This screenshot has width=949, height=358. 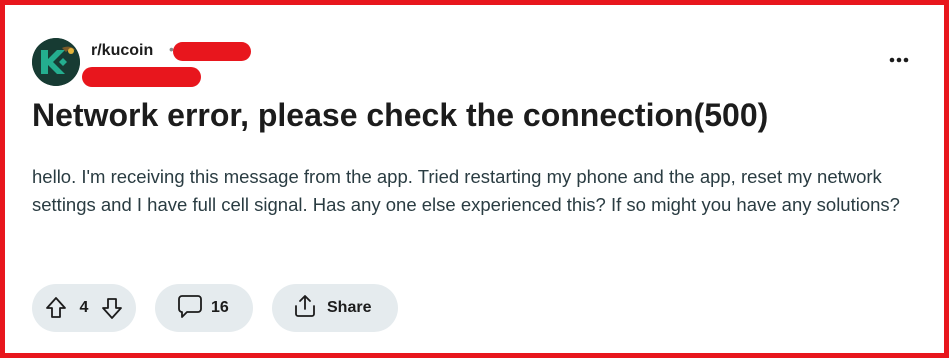 What do you see at coordinates (141, 77) in the screenshot?
I see `redacted-username-block` at bounding box center [141, 77].